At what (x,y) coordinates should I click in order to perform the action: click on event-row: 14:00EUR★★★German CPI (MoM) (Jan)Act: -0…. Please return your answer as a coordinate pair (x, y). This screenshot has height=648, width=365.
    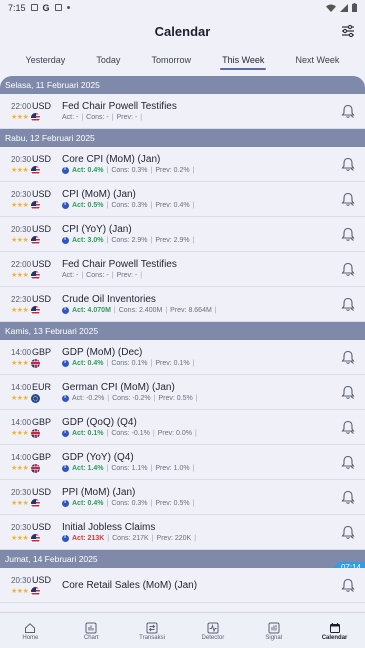
    Looking at the image, I should click on (182, 392).